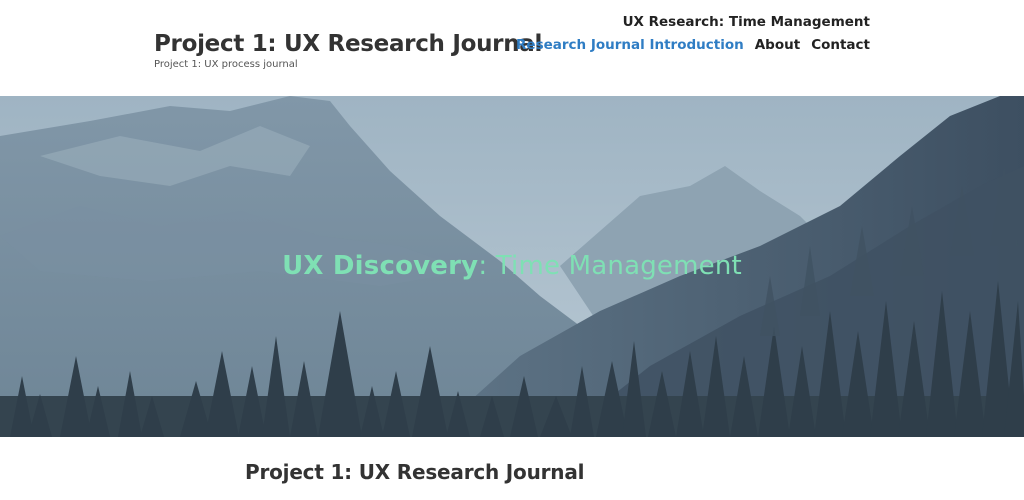 This screenshot has height=500, width=1024. I want to click on site-tagline: Project 1: UX process journal, so click(226, 64).